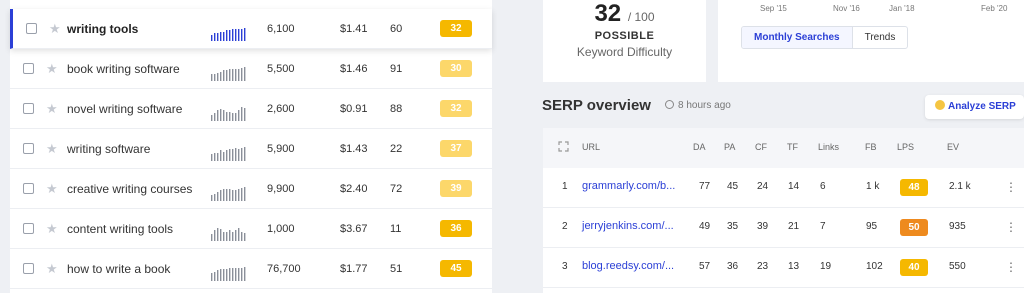 The height and width of the screenshot is (293, 1024). Describe the element at coordinates (251, 229) in the screenshot. I see `keyword-row: ★ content writing tools 1,000 $3.67 11 36` at that location.